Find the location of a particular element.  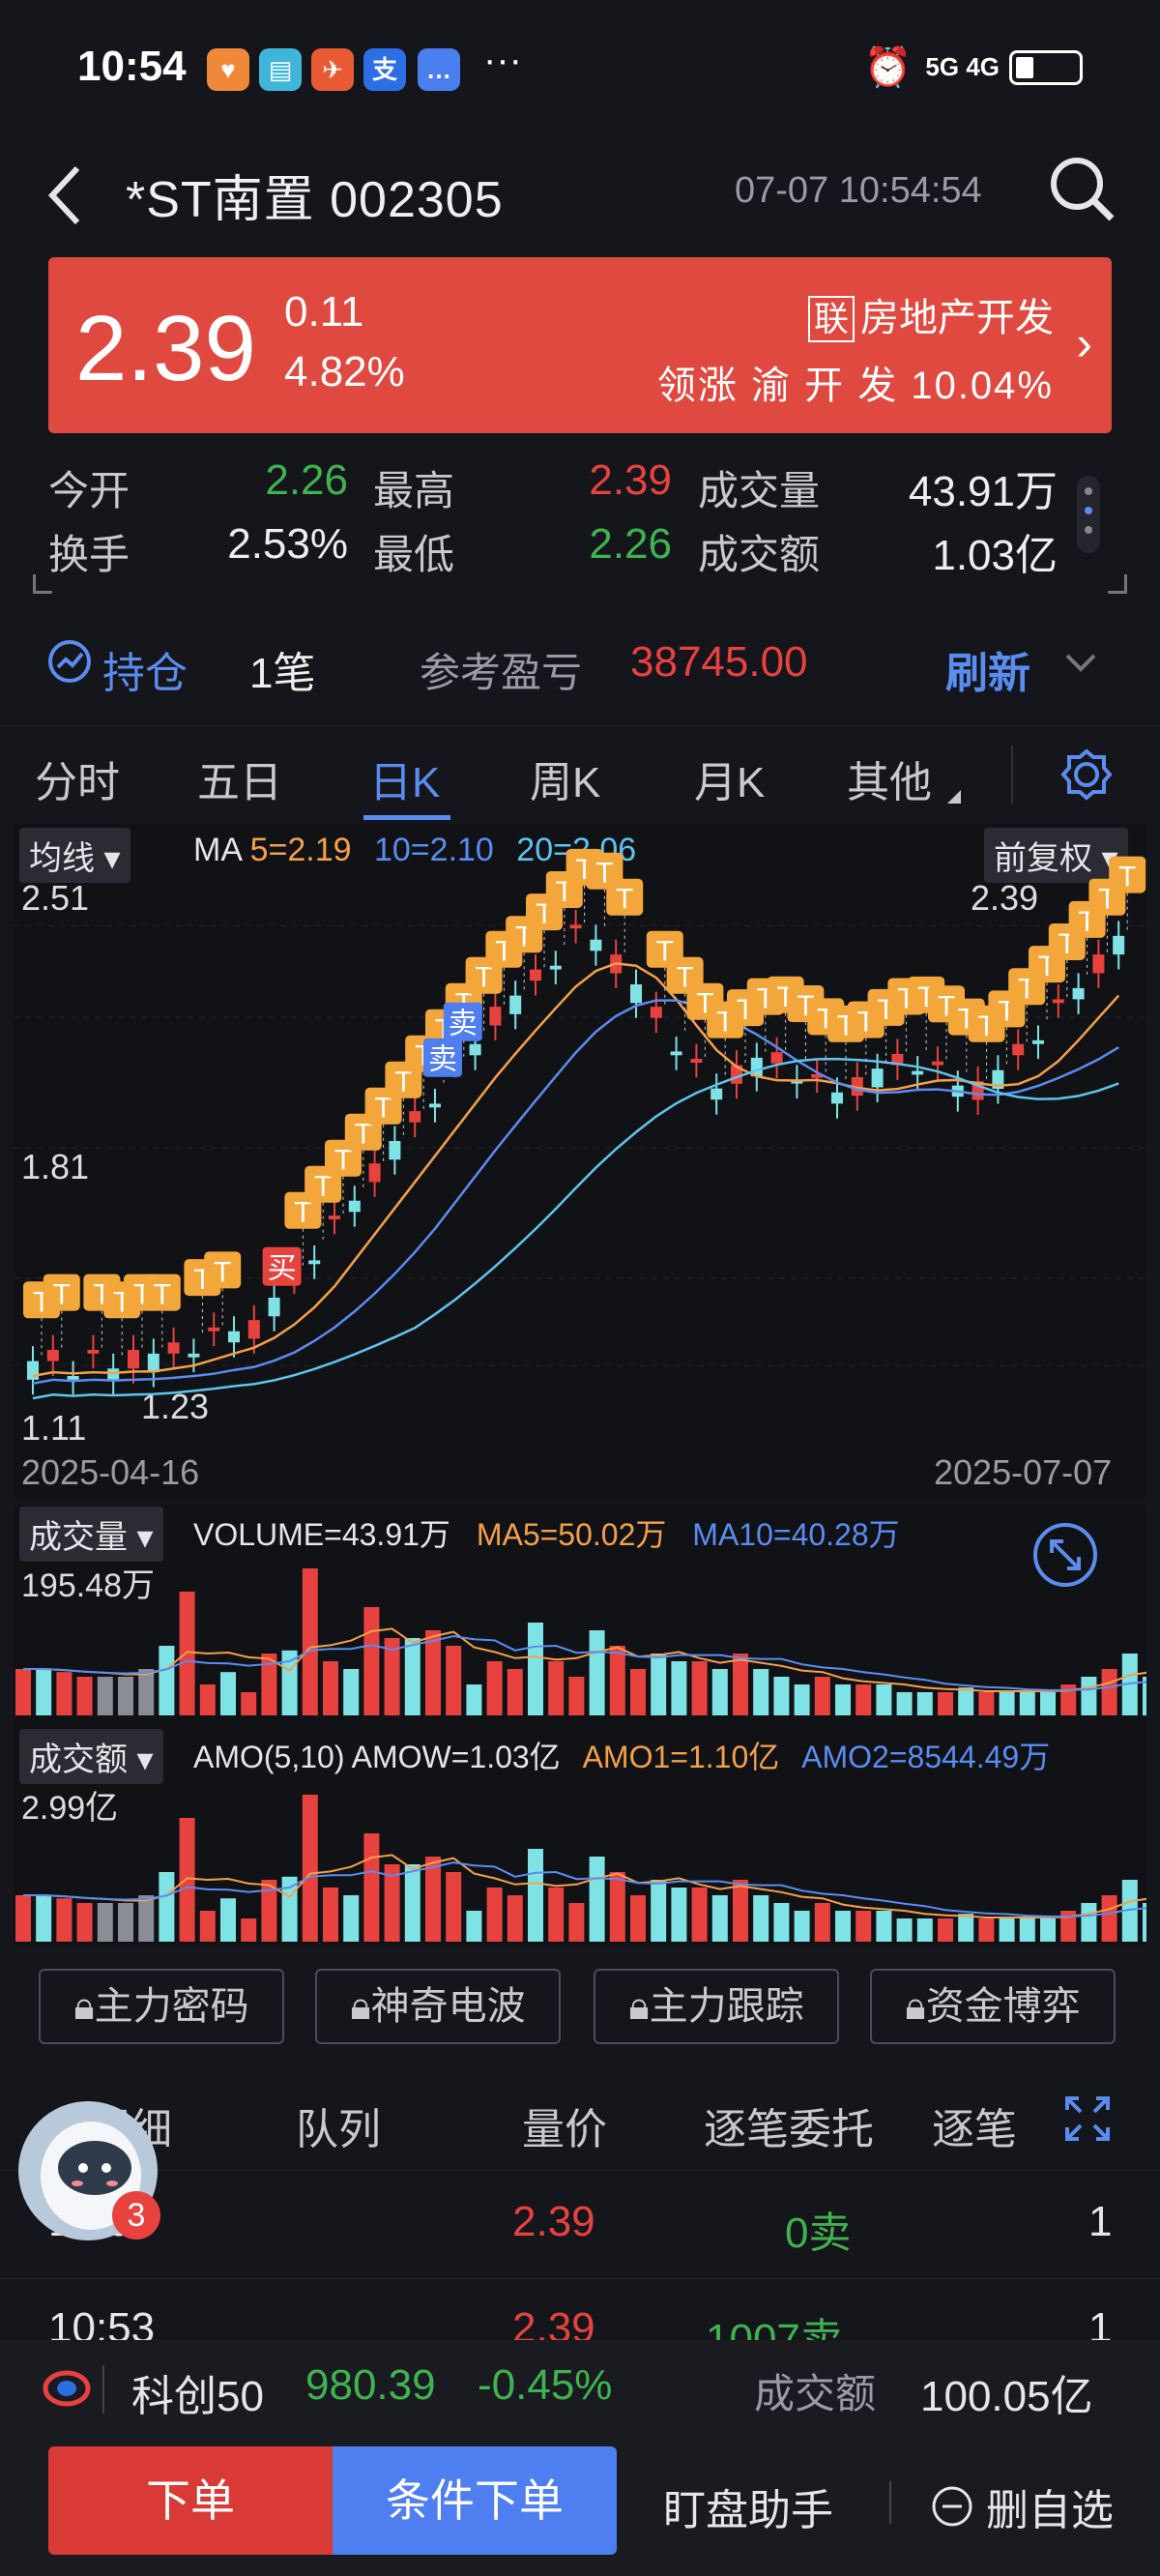

position-row: 持仓 1笔 参考盈亏 38745.00 刷新 is located at coordinates (580, 667).